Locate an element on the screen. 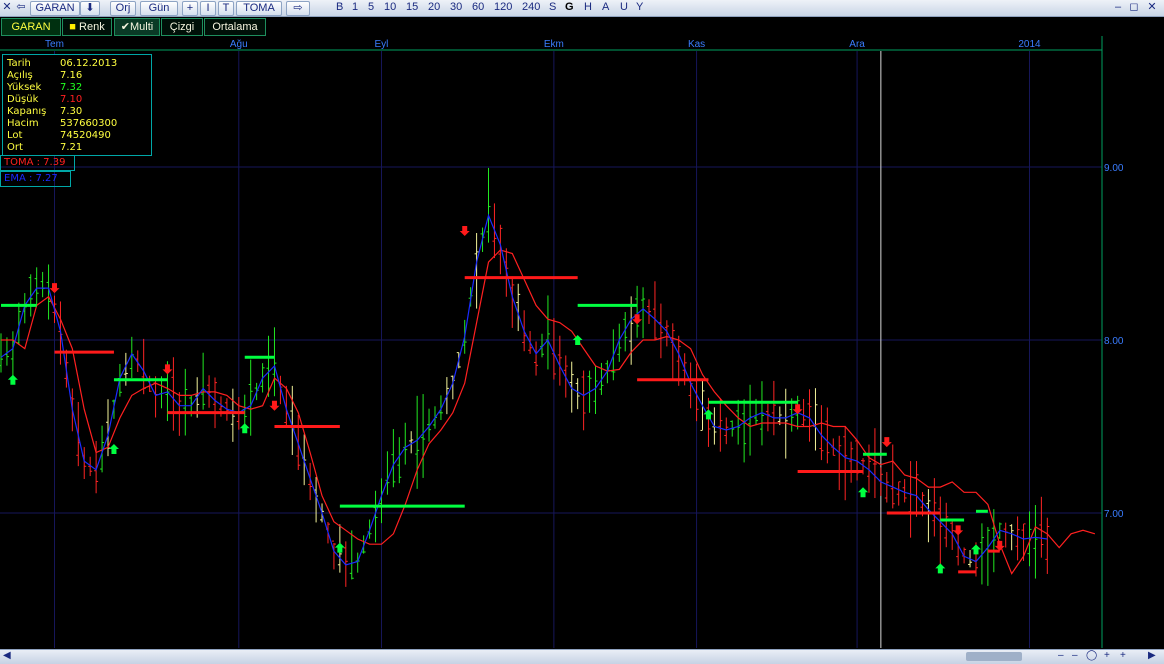 The height and width of the screenshot is (664, 1164). period-a: A is located at coordinates (605, 7).